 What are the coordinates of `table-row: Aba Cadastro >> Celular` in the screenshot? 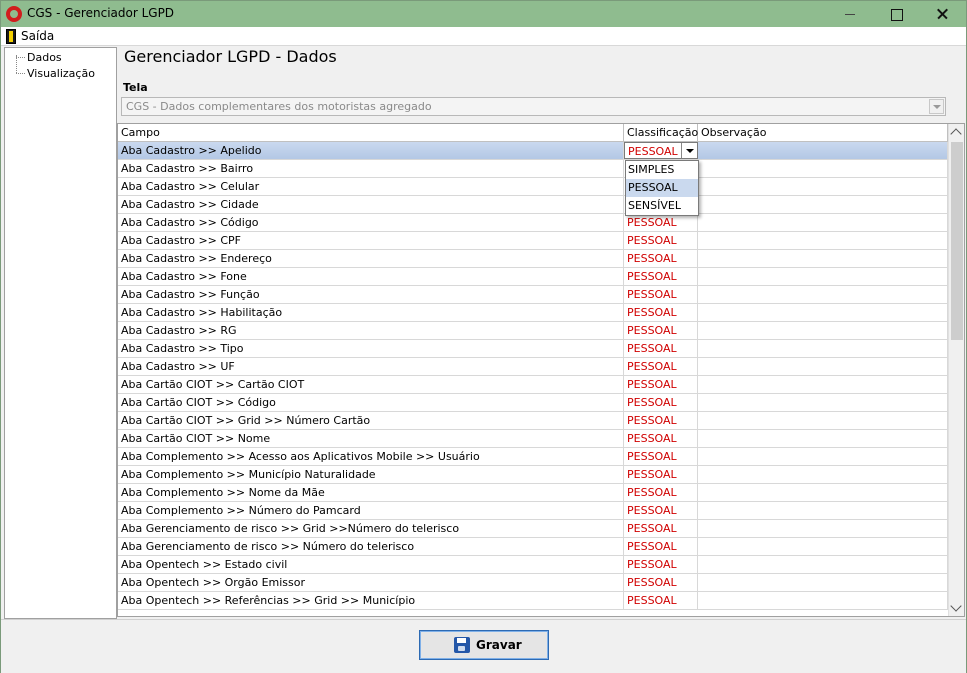 It's located at (533, 187).